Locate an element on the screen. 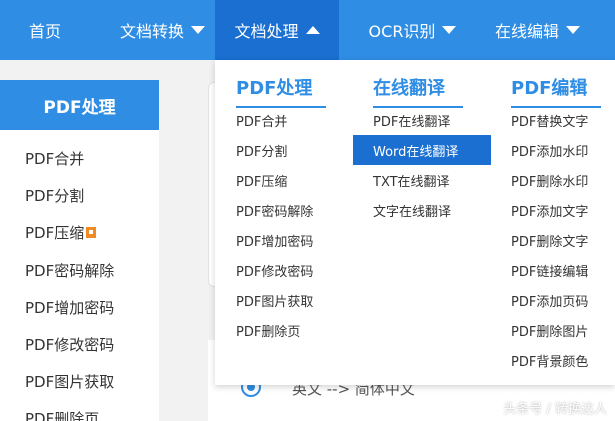  sidebar-item-label: PDF删除页 is located at coordinates (62, 415).